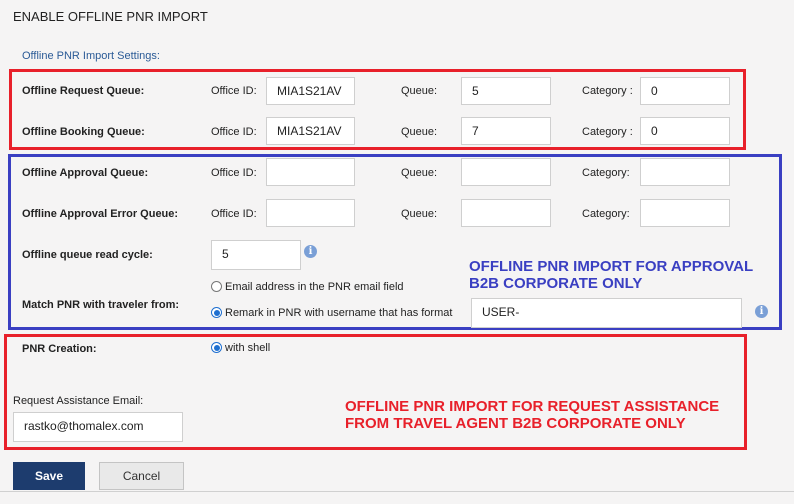  I want to click on booking-queue-label: Offline Booking Queue:, so click(83, 132).